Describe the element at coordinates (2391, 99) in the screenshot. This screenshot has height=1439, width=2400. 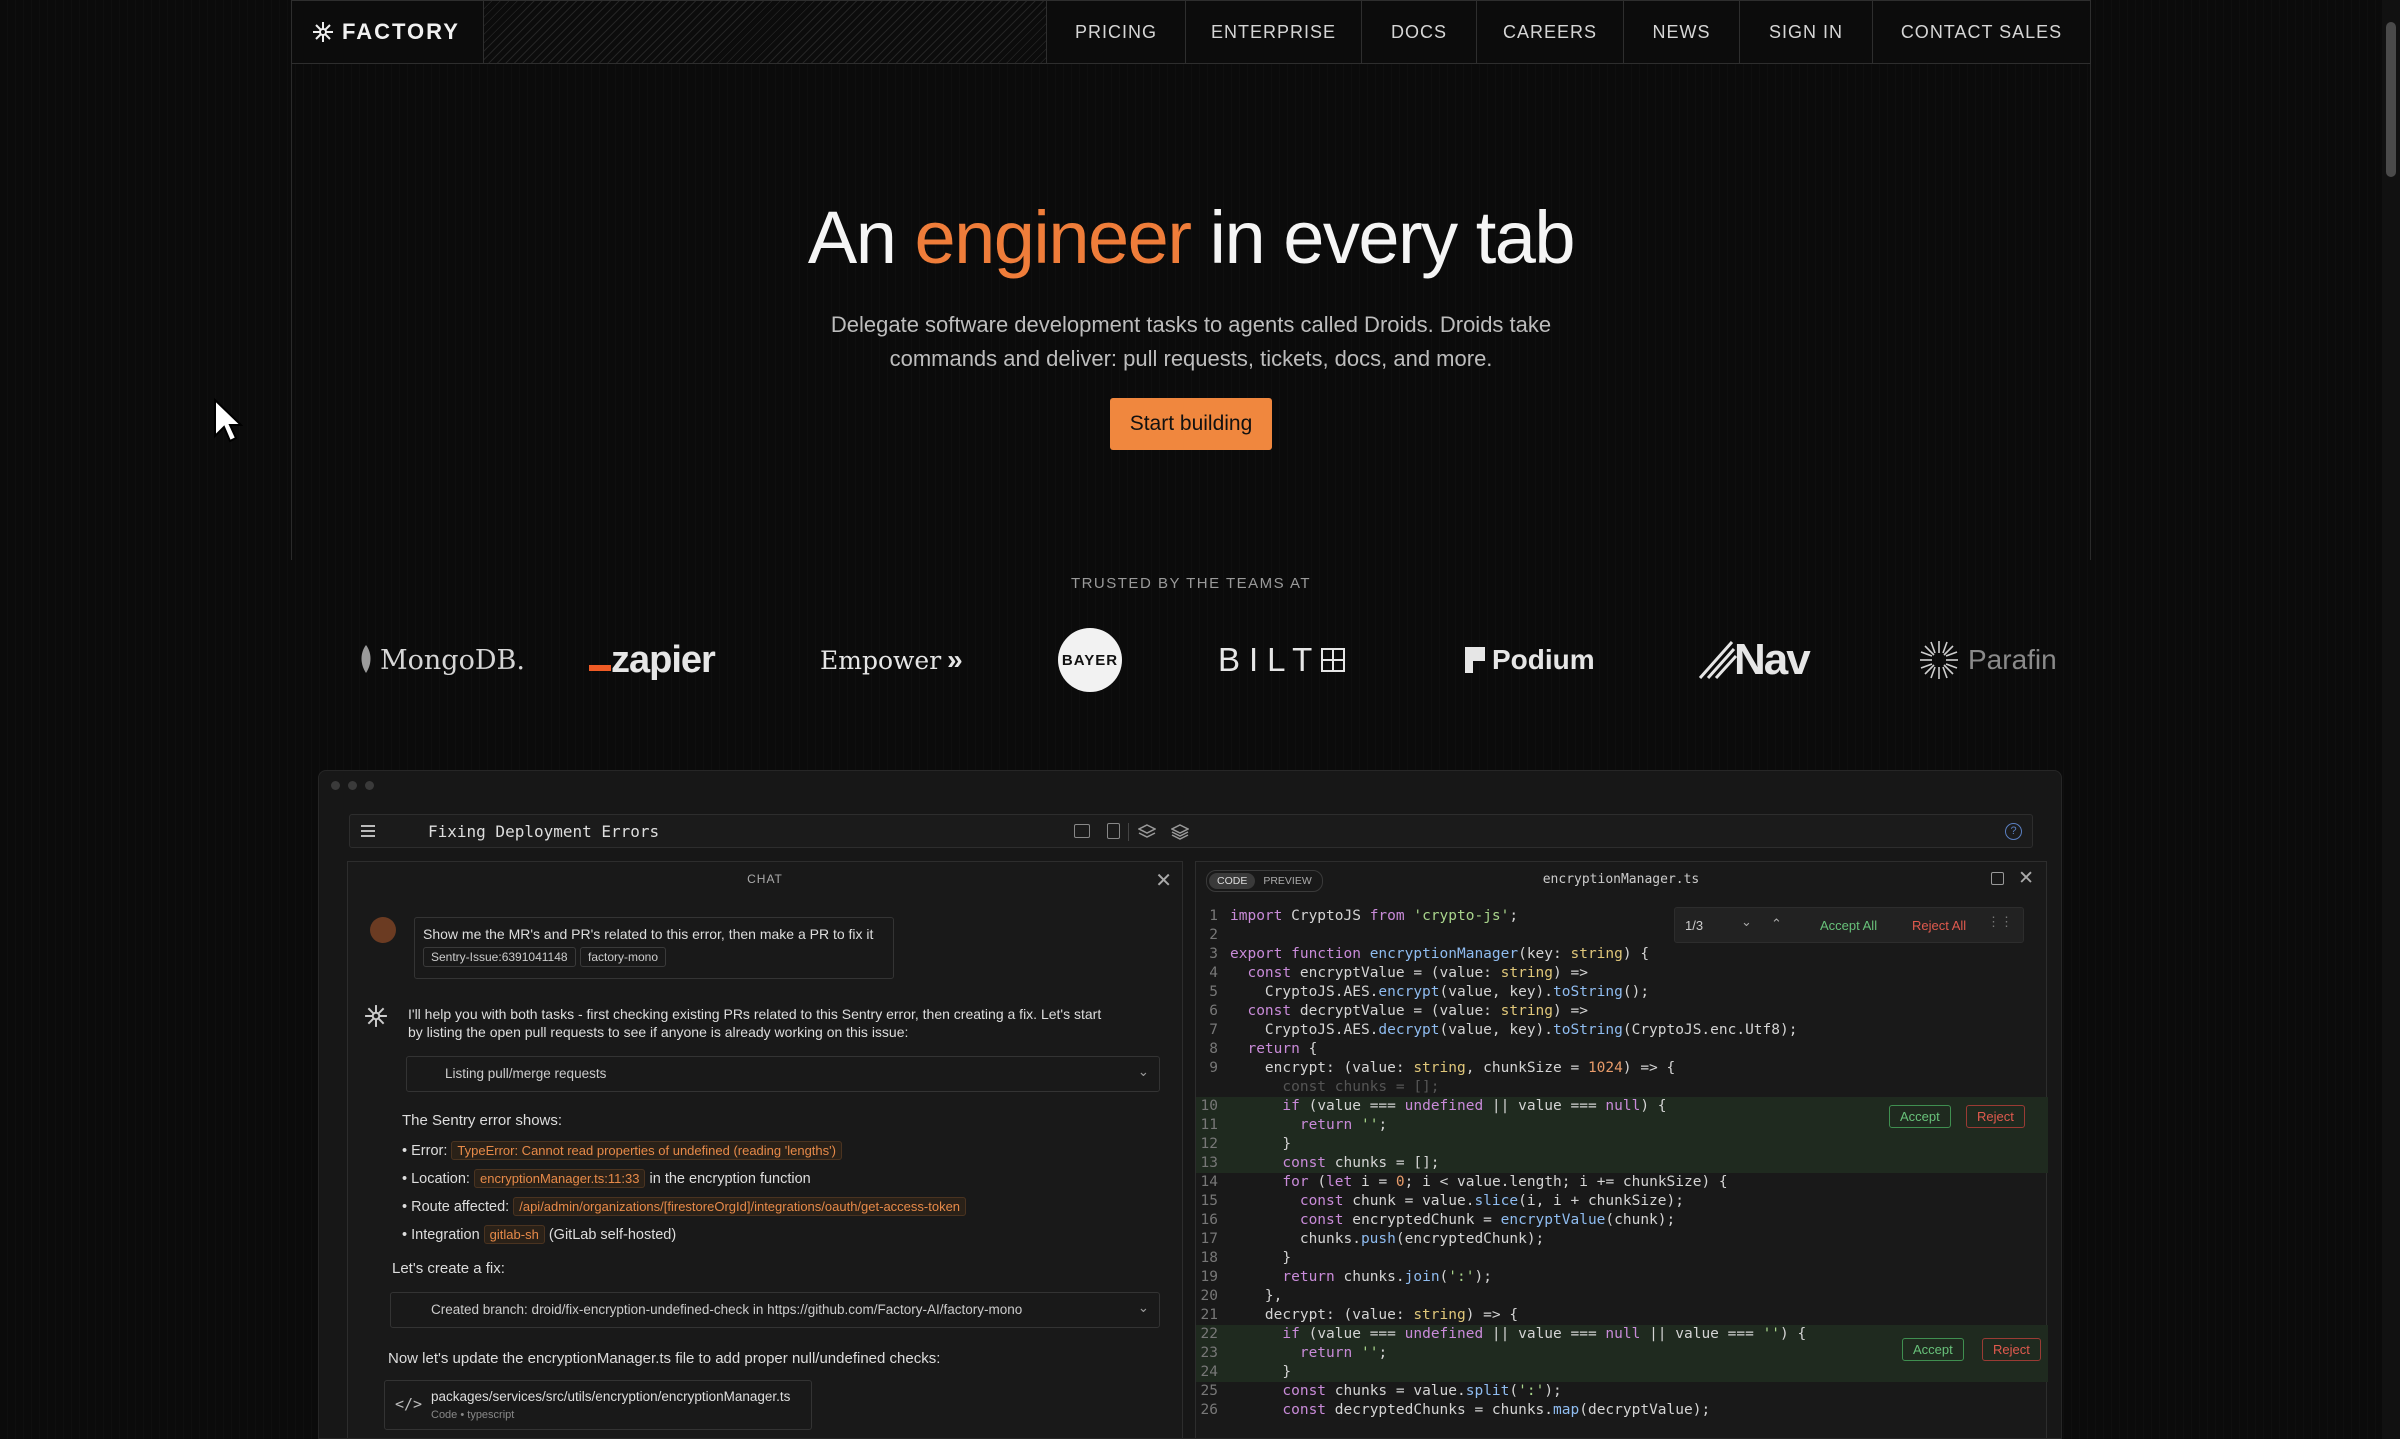
I see `scrollbar-thumb` at that location.